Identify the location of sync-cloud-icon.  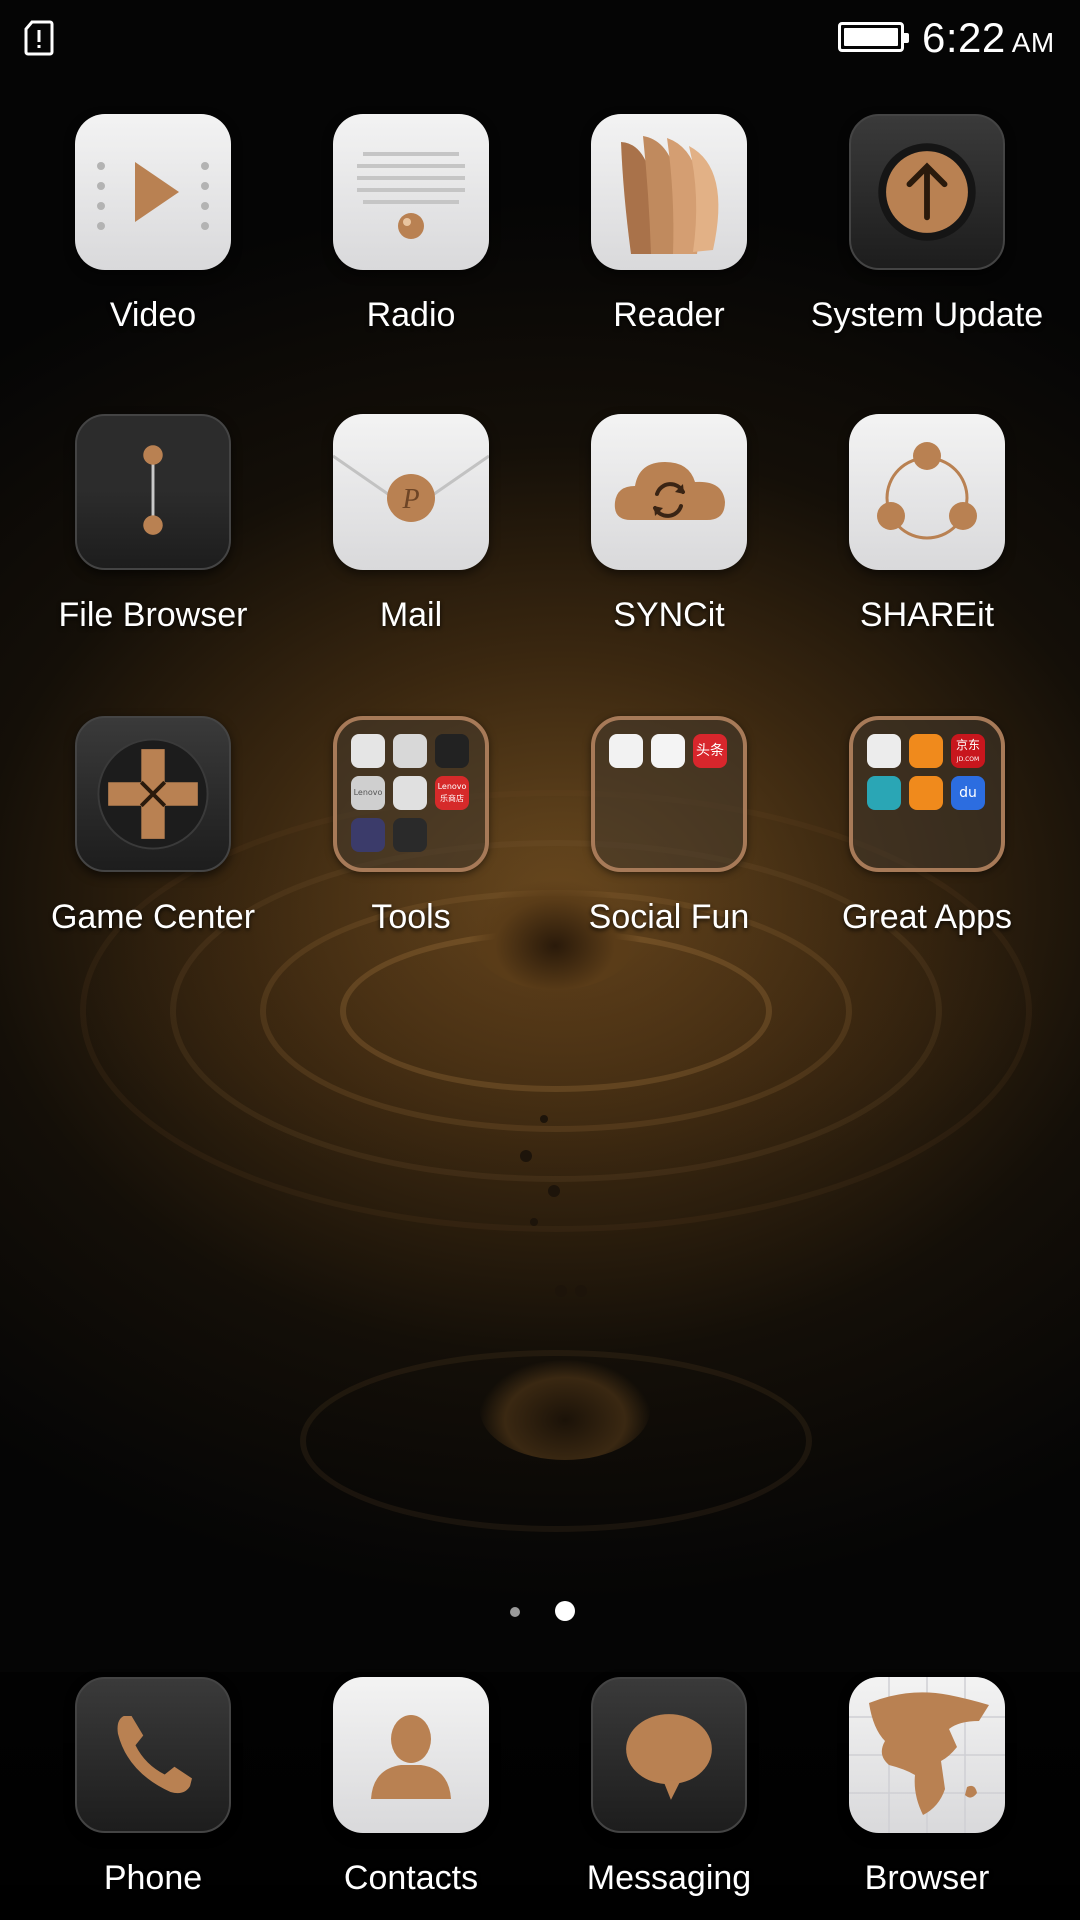
(669, 492).